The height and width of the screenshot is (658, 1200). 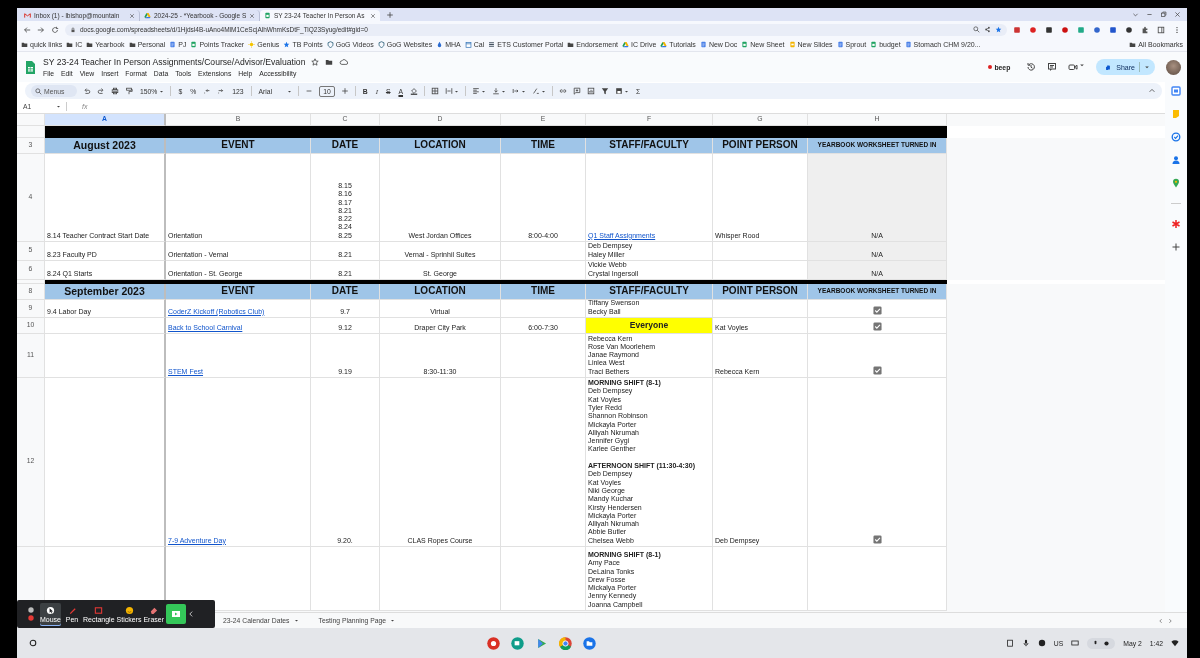 What do you see at coordinates (536, 91) in the screenshot?
I see `rotate-icon` at bounding box center [536, 91].